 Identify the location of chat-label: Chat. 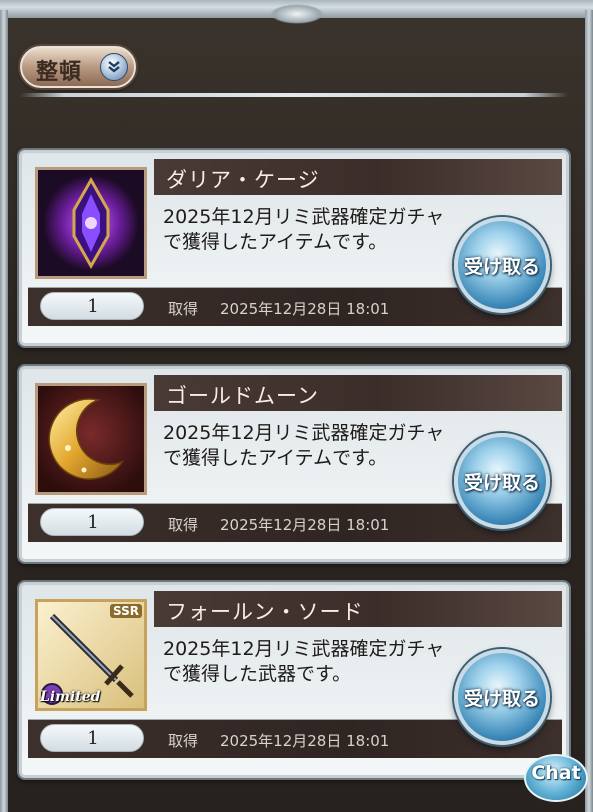
(556, 773).